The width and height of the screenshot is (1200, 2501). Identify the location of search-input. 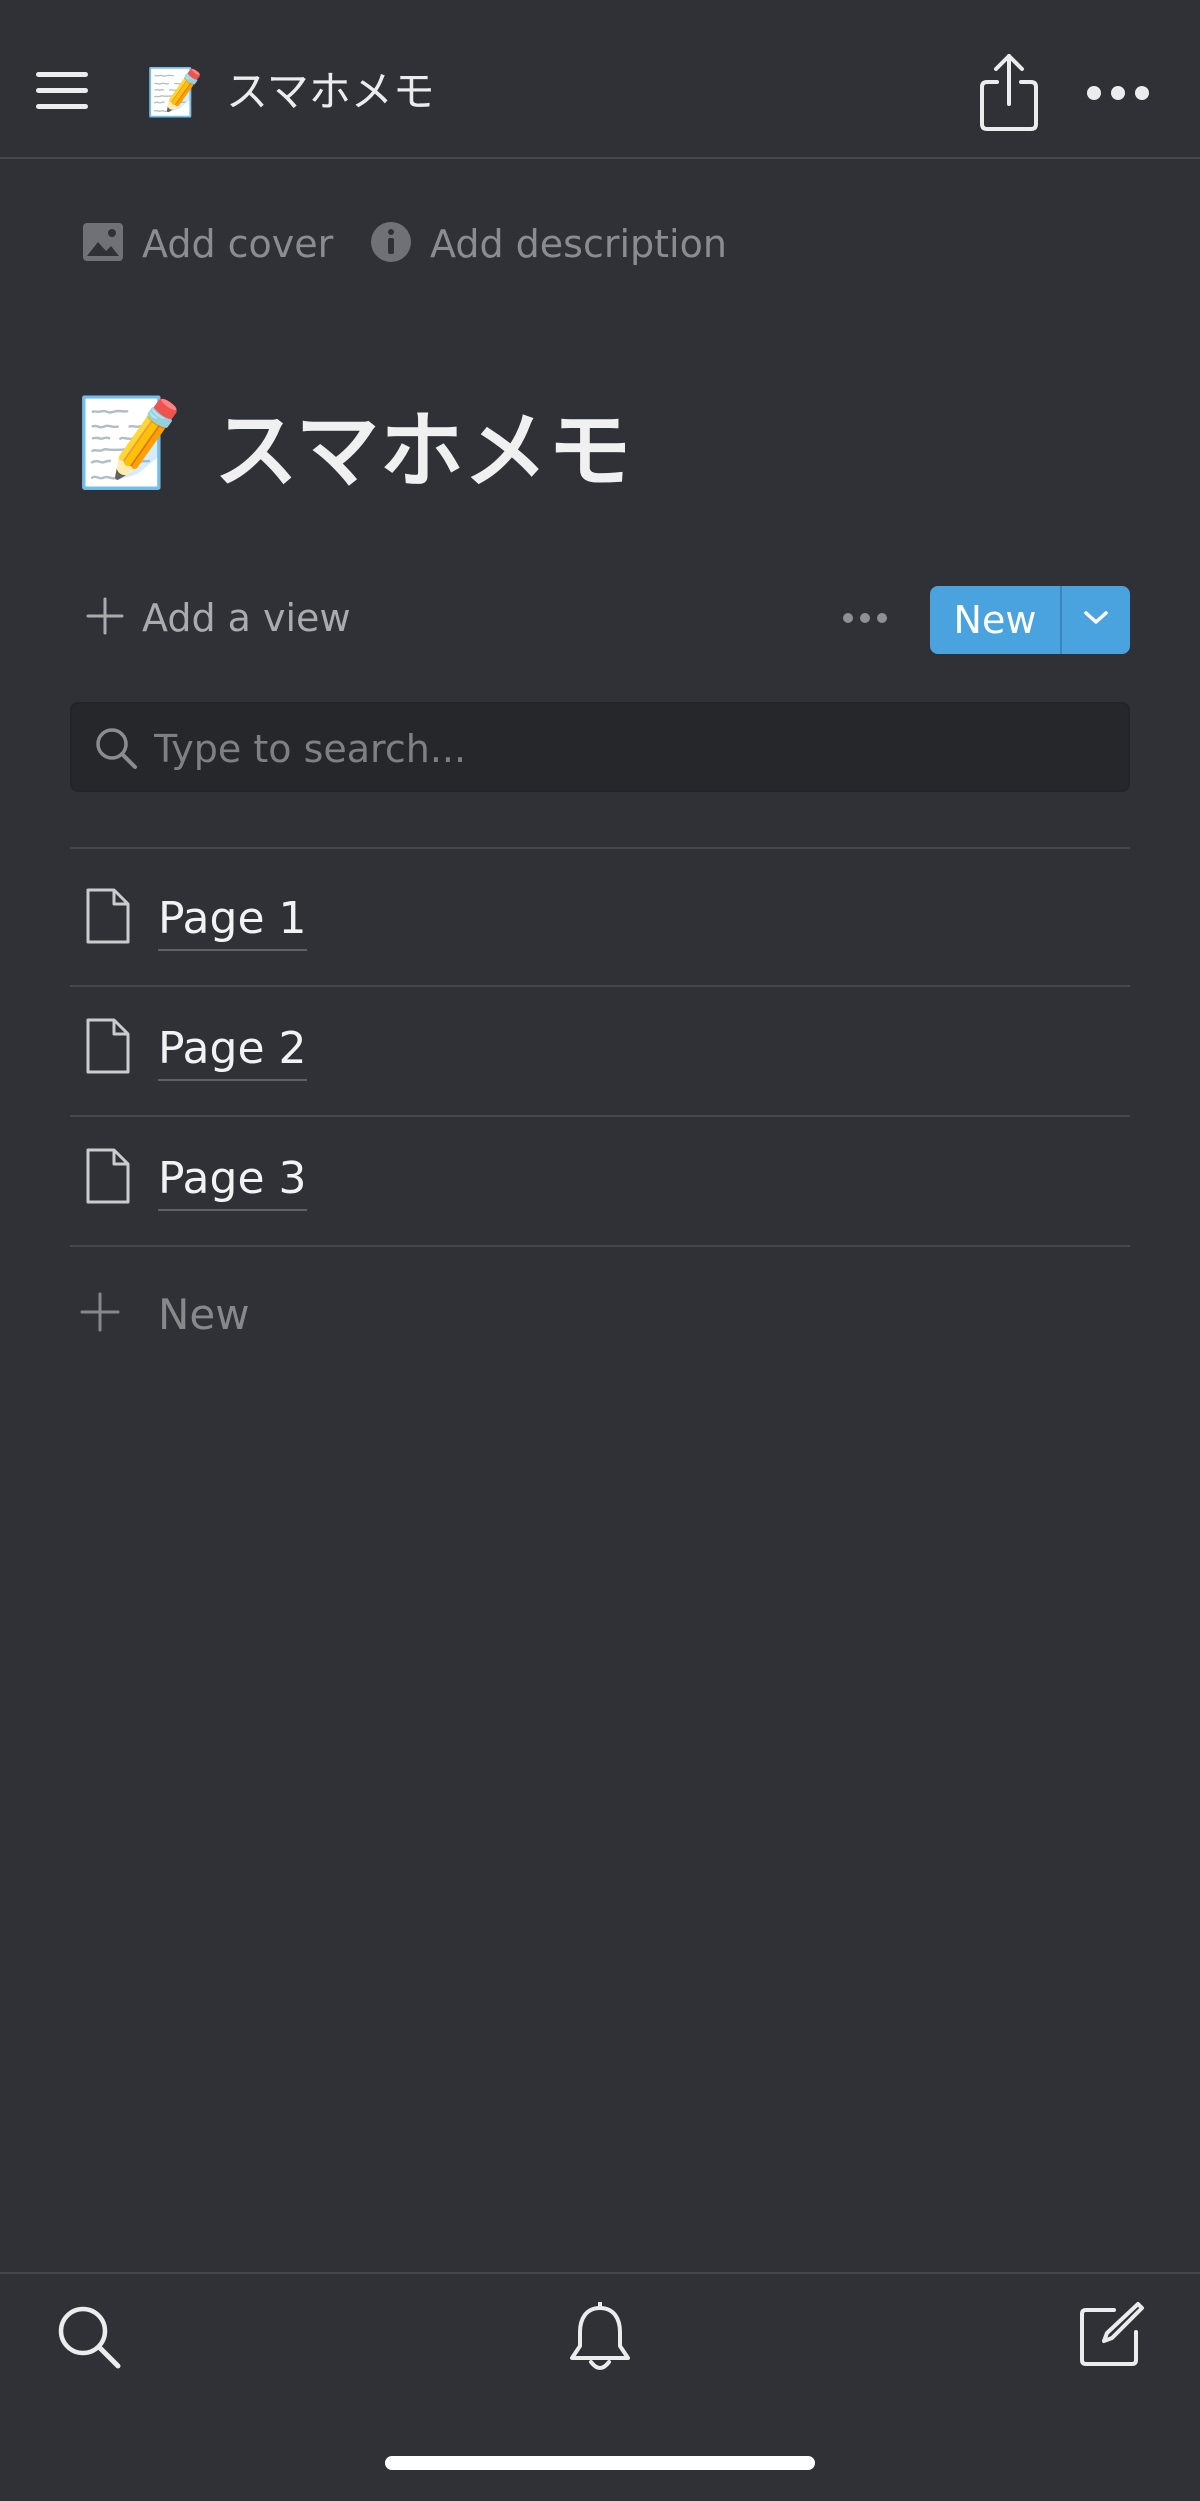
(624, 749).